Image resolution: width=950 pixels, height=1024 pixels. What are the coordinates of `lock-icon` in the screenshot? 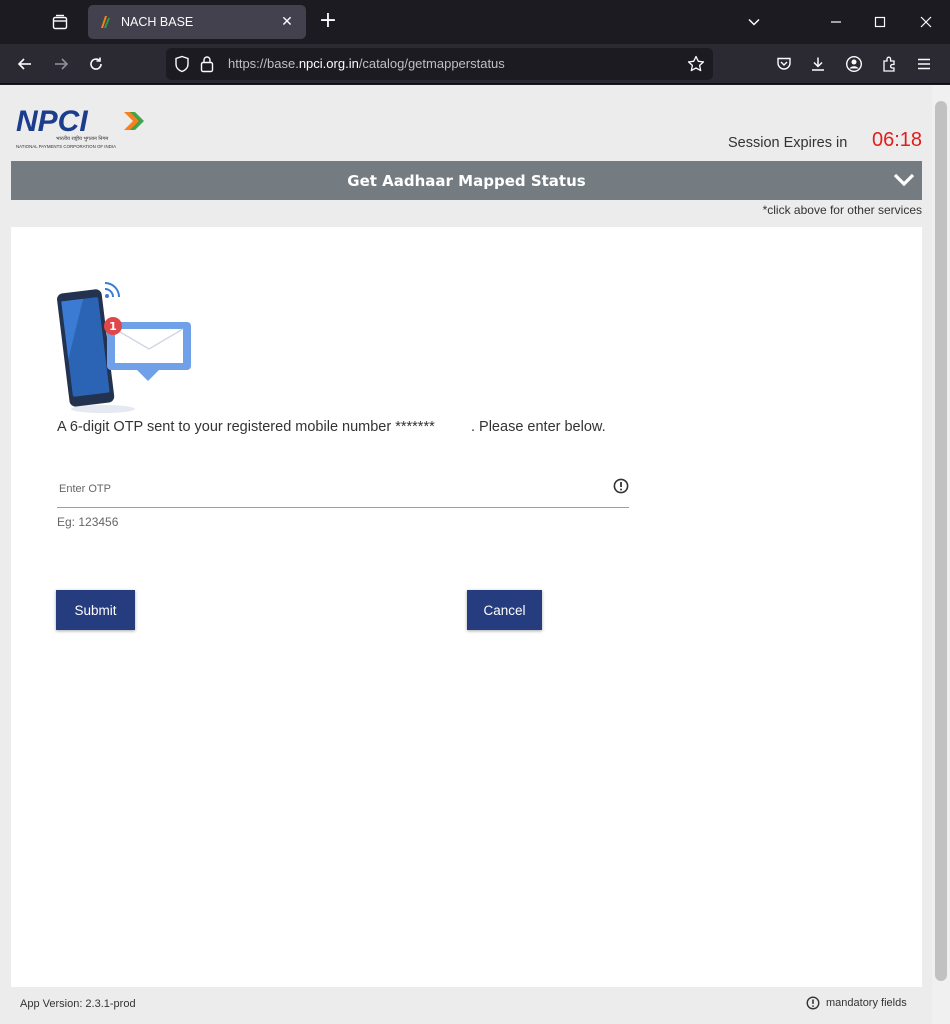 It's located at (207, 64).